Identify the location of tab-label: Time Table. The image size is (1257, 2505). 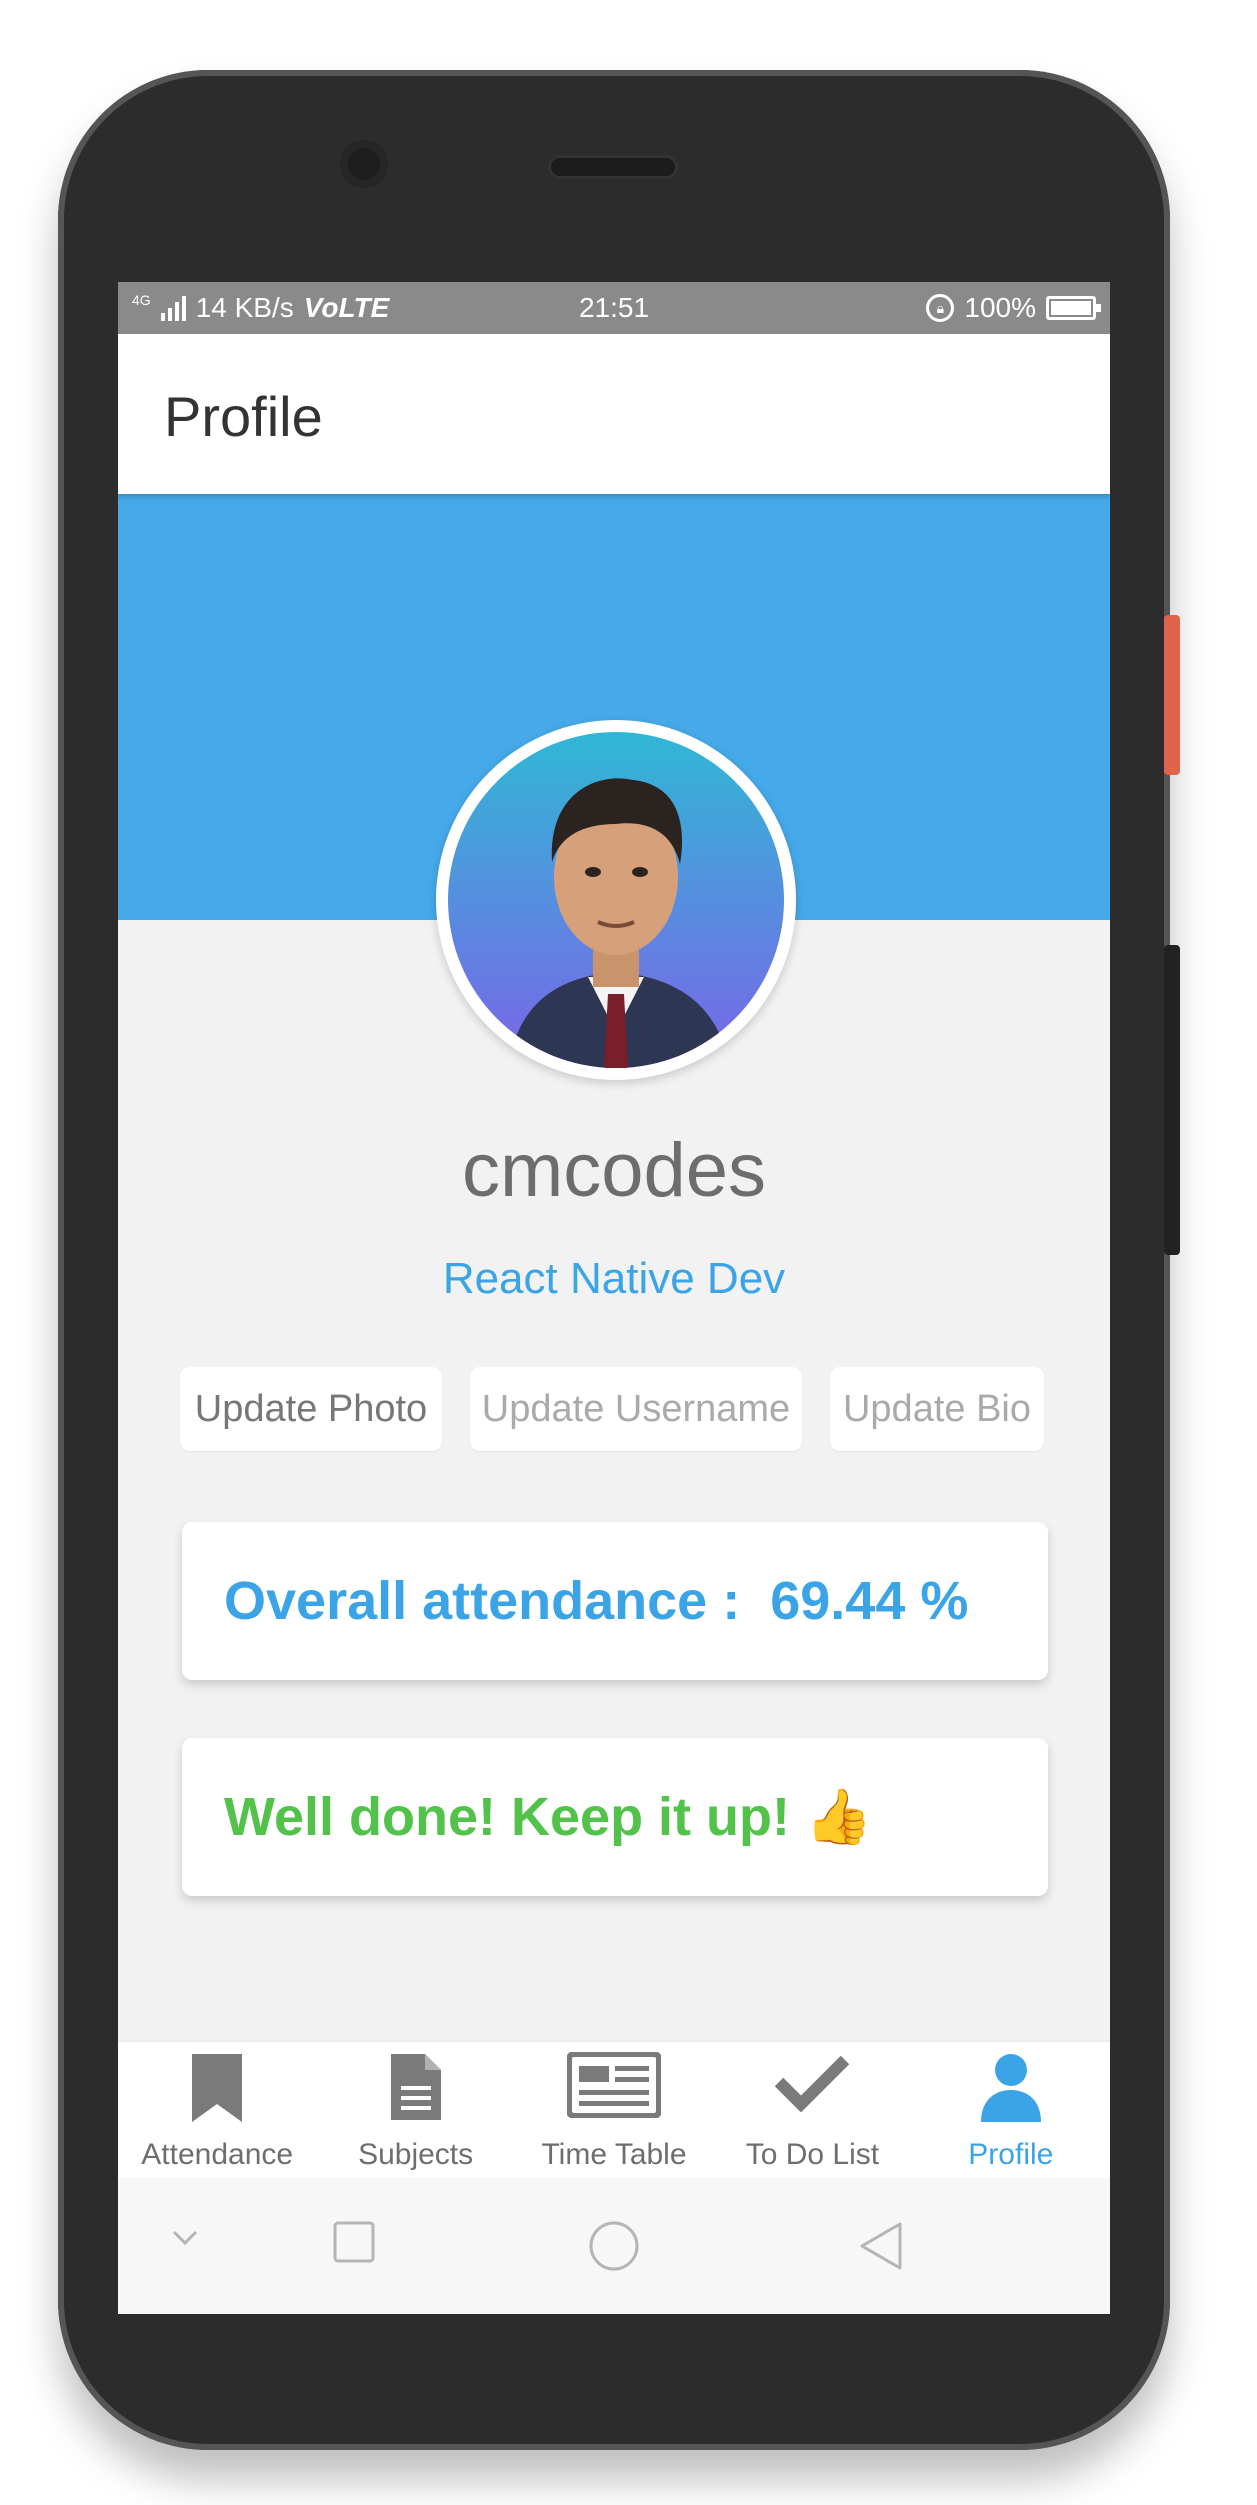
(614, 2154).